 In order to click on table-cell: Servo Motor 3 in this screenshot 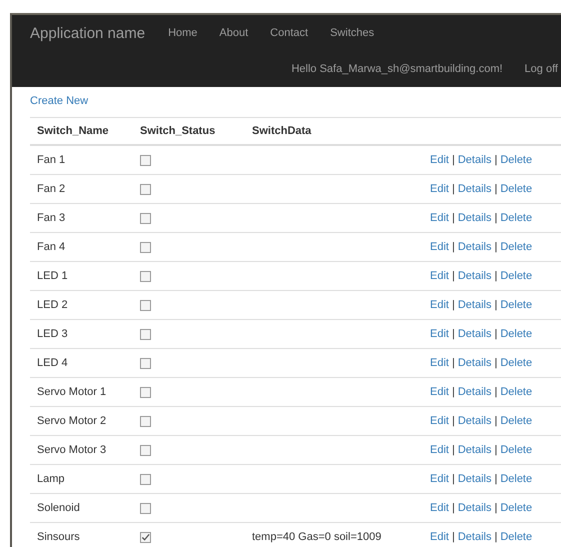, I will do `click(85, 450)`.